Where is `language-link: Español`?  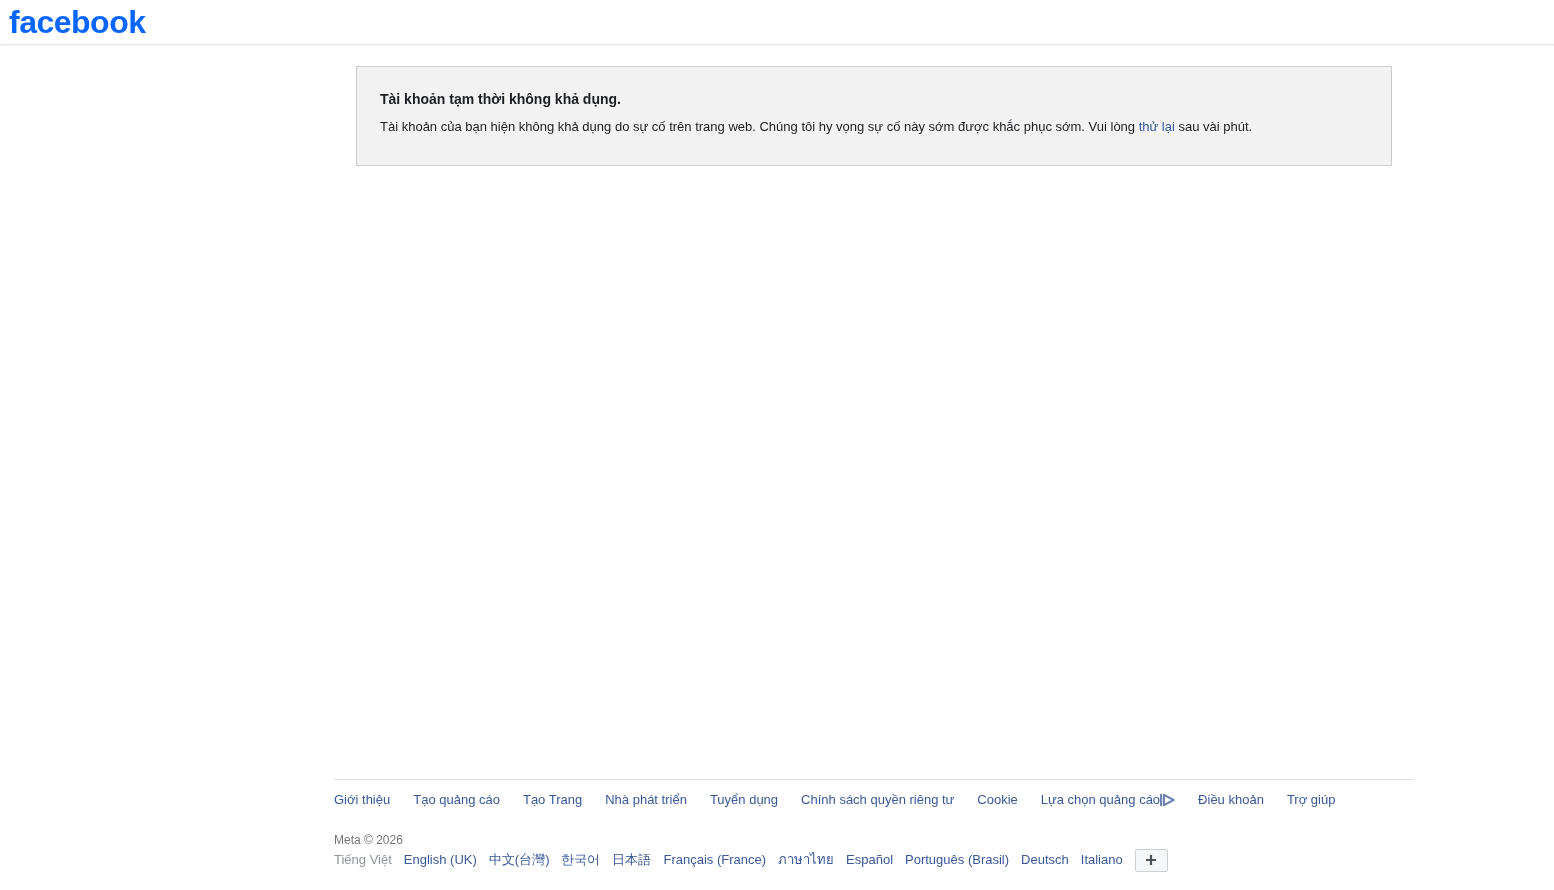
language-link: Español is located at coordinates (870, 860).